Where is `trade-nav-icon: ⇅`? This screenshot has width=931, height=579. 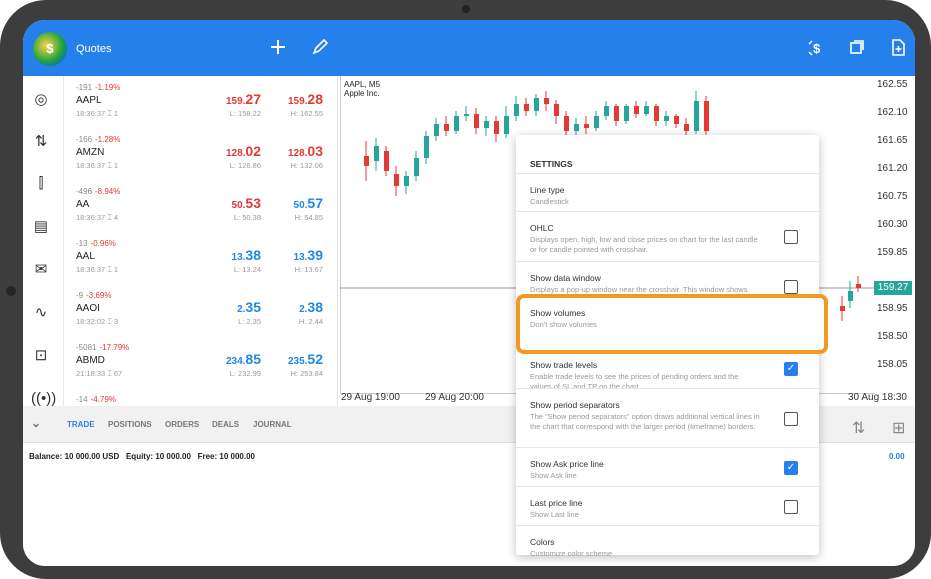 trade-nav-icon: ⇅ is located at coordinates (41, 142).